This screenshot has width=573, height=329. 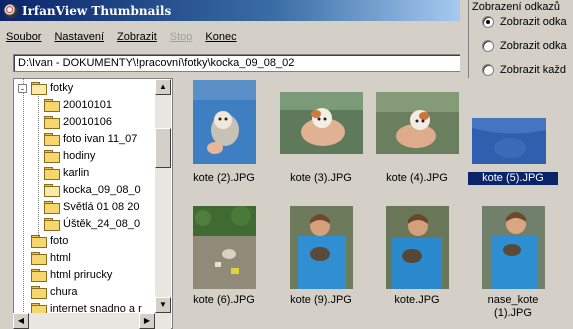 What do you see at coordinates (220, 37) in the screenshot?
I see `menu-konec: Konec` at bounding box center [220, 37].